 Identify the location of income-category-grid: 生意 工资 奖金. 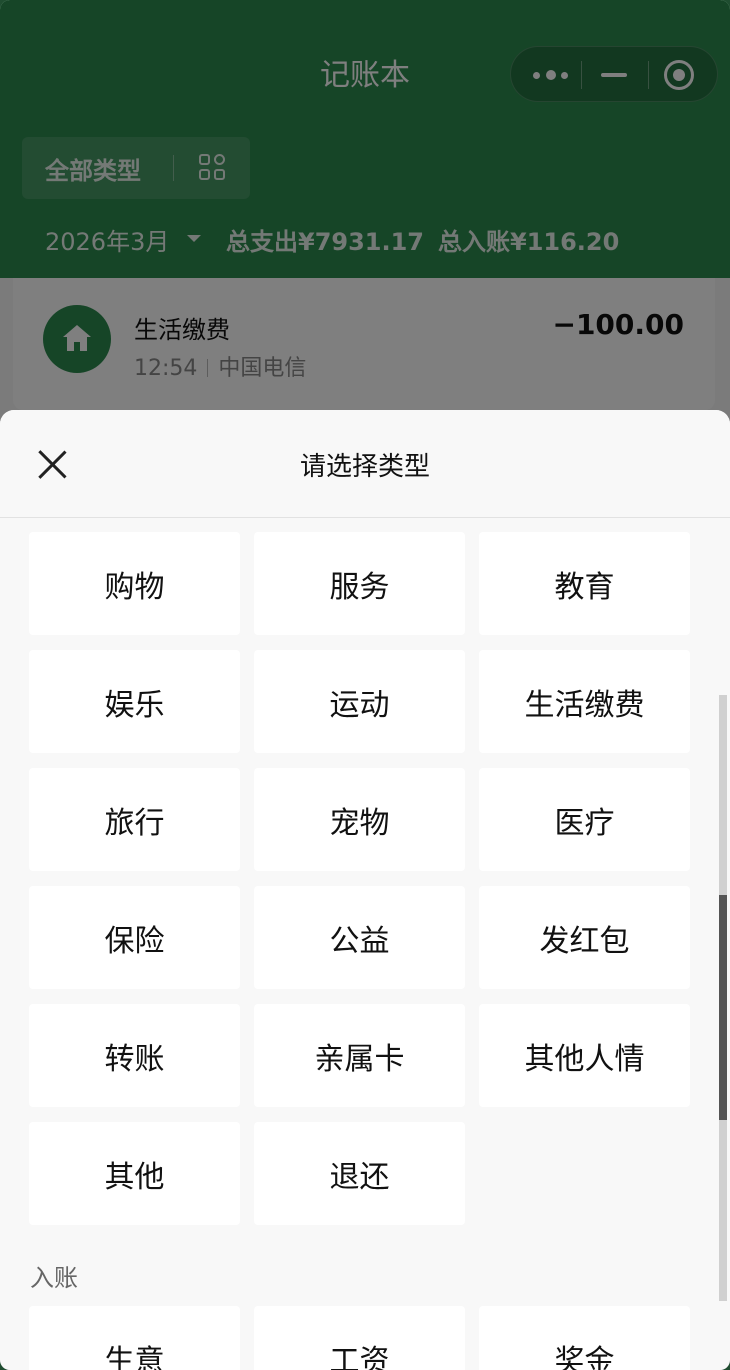
(360, 1338).